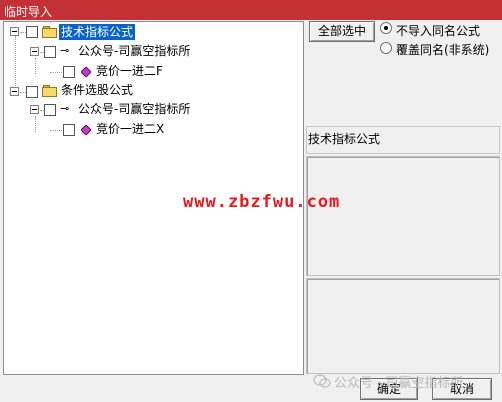 The image size is (502, 402). Describe the element at coordinates (262, 202) in the screenshot. I see `site-watermark: www.zbzfwu.com` at that location.